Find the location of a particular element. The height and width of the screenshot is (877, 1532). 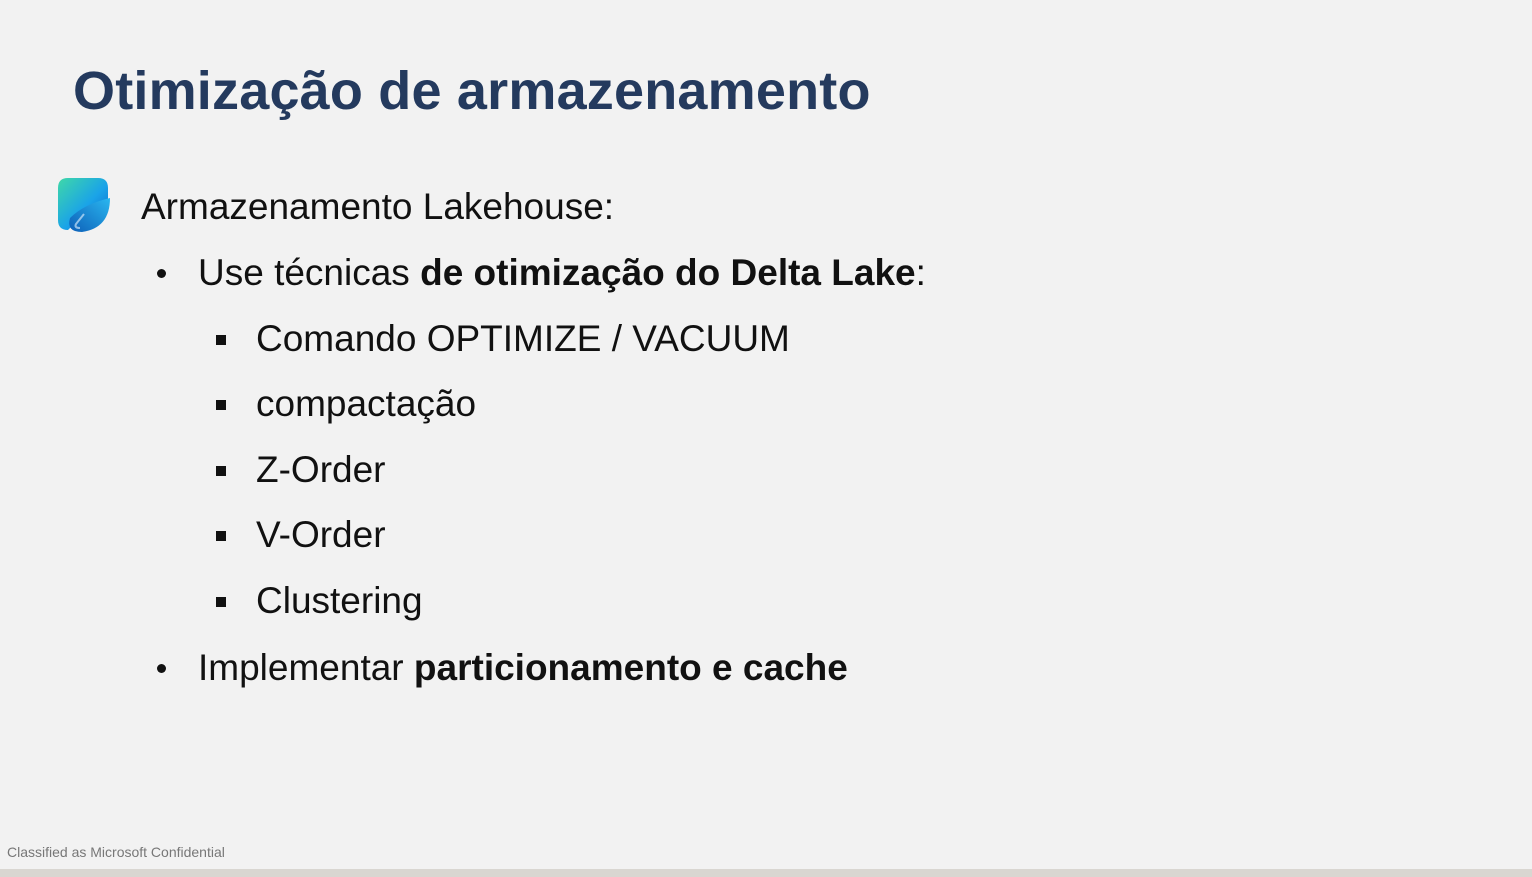

bullet-prefix: Use técnicas is located at coordinates (309, 272).